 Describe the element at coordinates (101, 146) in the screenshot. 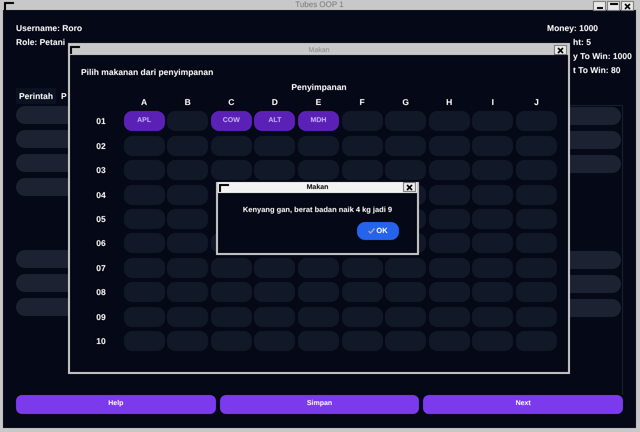

I see `row-label: 02` at that location.